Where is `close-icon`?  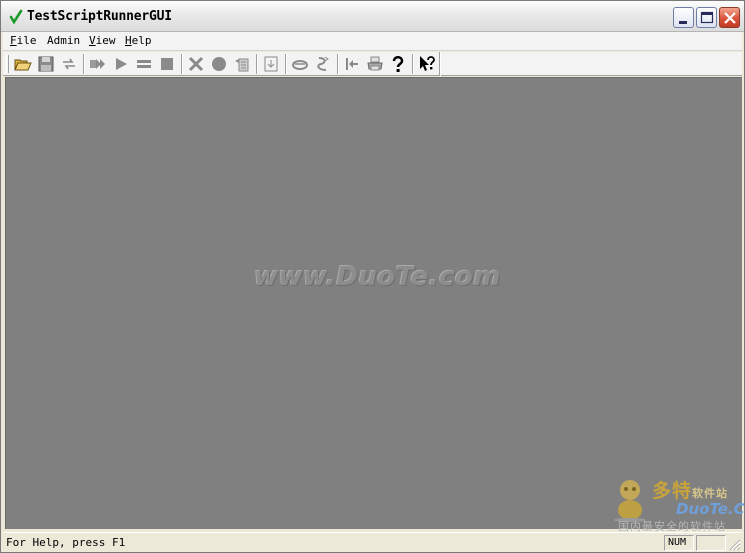 close-icon is located at coordinates (730, 18).